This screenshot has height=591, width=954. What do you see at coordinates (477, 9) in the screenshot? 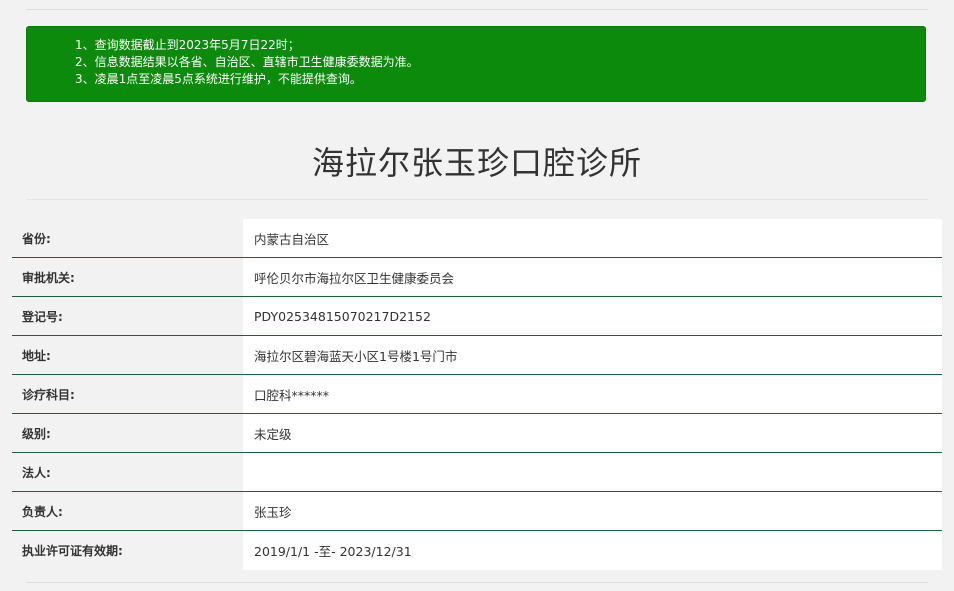
I see `top-divider` at bounding box center [477, 9].